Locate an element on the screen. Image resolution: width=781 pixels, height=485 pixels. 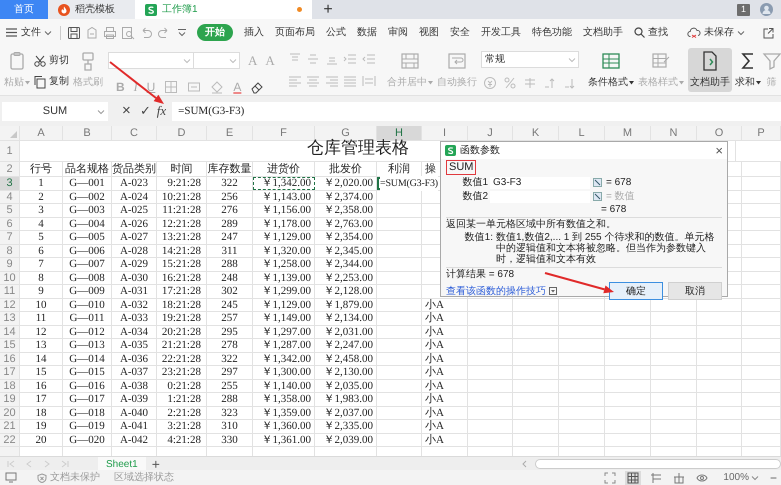
fill-icon is located at coordinates (194, 87).